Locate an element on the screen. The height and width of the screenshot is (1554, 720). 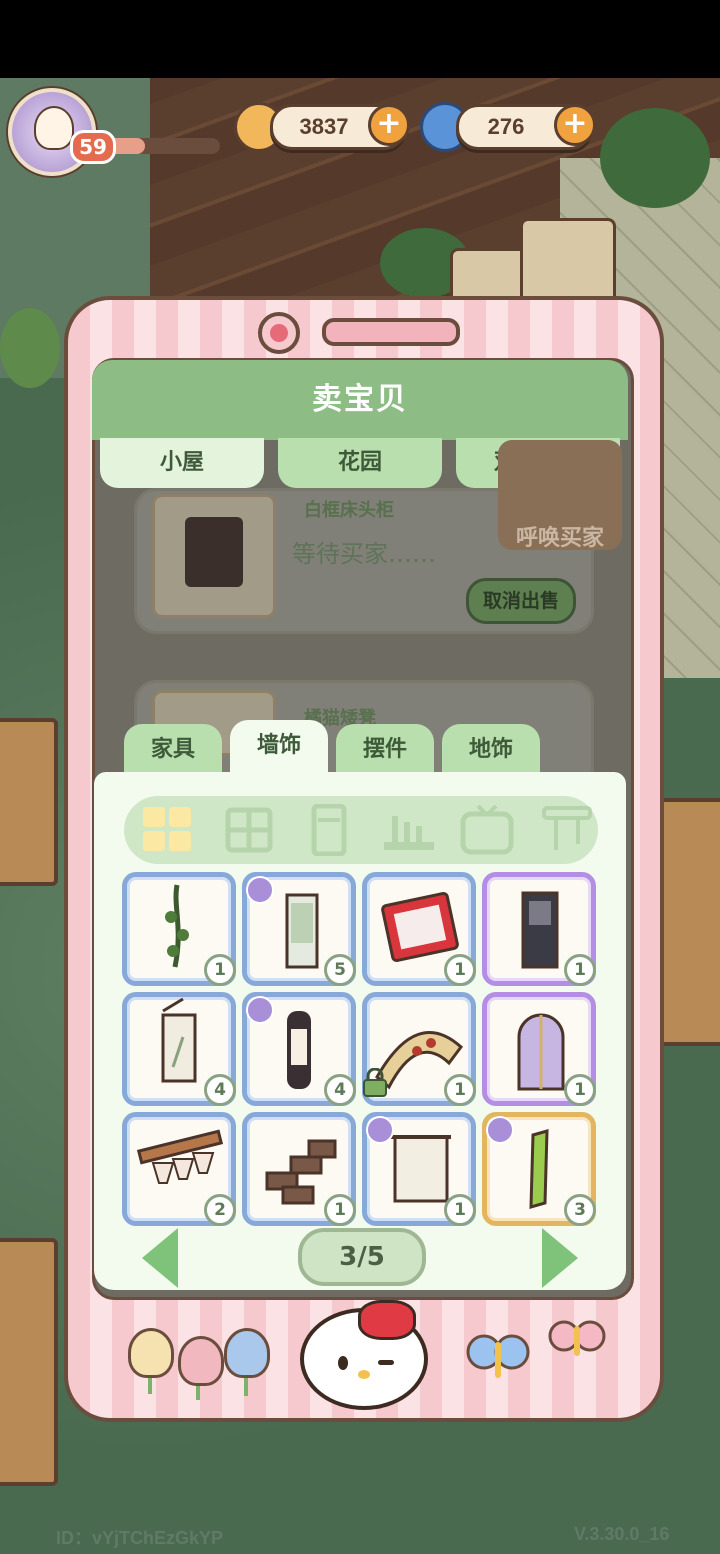
subcategory-bar is located at coordinates (361, 830).